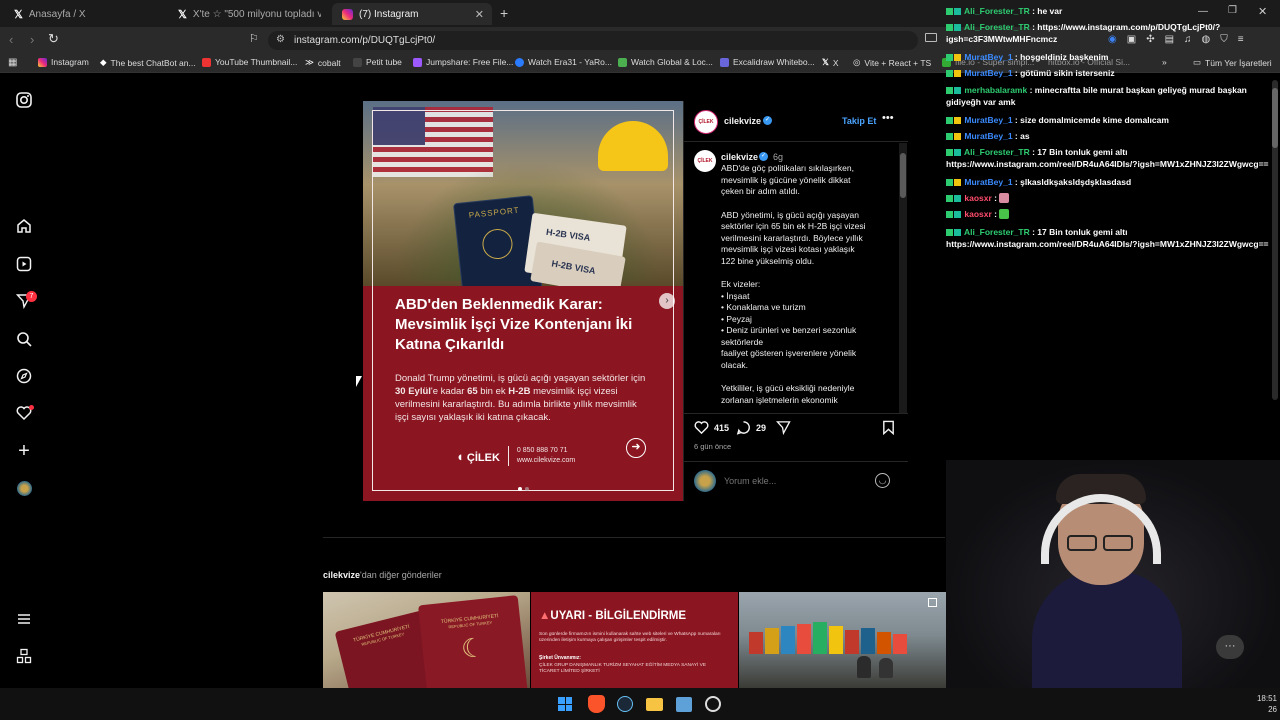  What do you see at coordinates (995, 214) in the screenshot?
I see `chat-text: :` at bounding box center [995, 214].